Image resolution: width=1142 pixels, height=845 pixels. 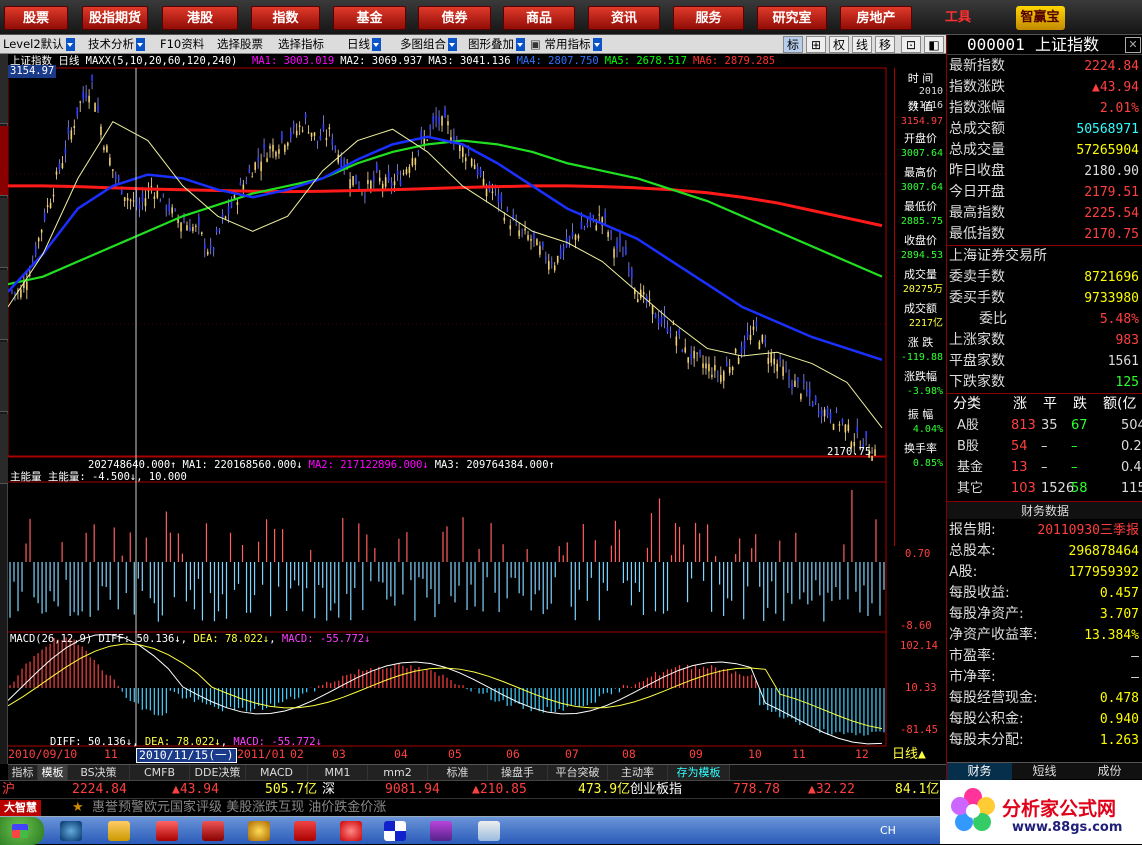 What do you see at coordinates (925, 323) in the screenshot?
I see `info-value: 2217亿` at bounding box center [925, 323].